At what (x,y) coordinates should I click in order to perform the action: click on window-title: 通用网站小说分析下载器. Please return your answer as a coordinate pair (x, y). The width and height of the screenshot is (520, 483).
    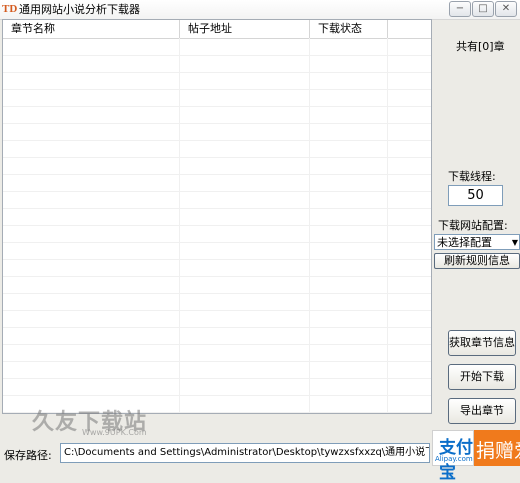
    Looking at the image, I should click on (79, 9).